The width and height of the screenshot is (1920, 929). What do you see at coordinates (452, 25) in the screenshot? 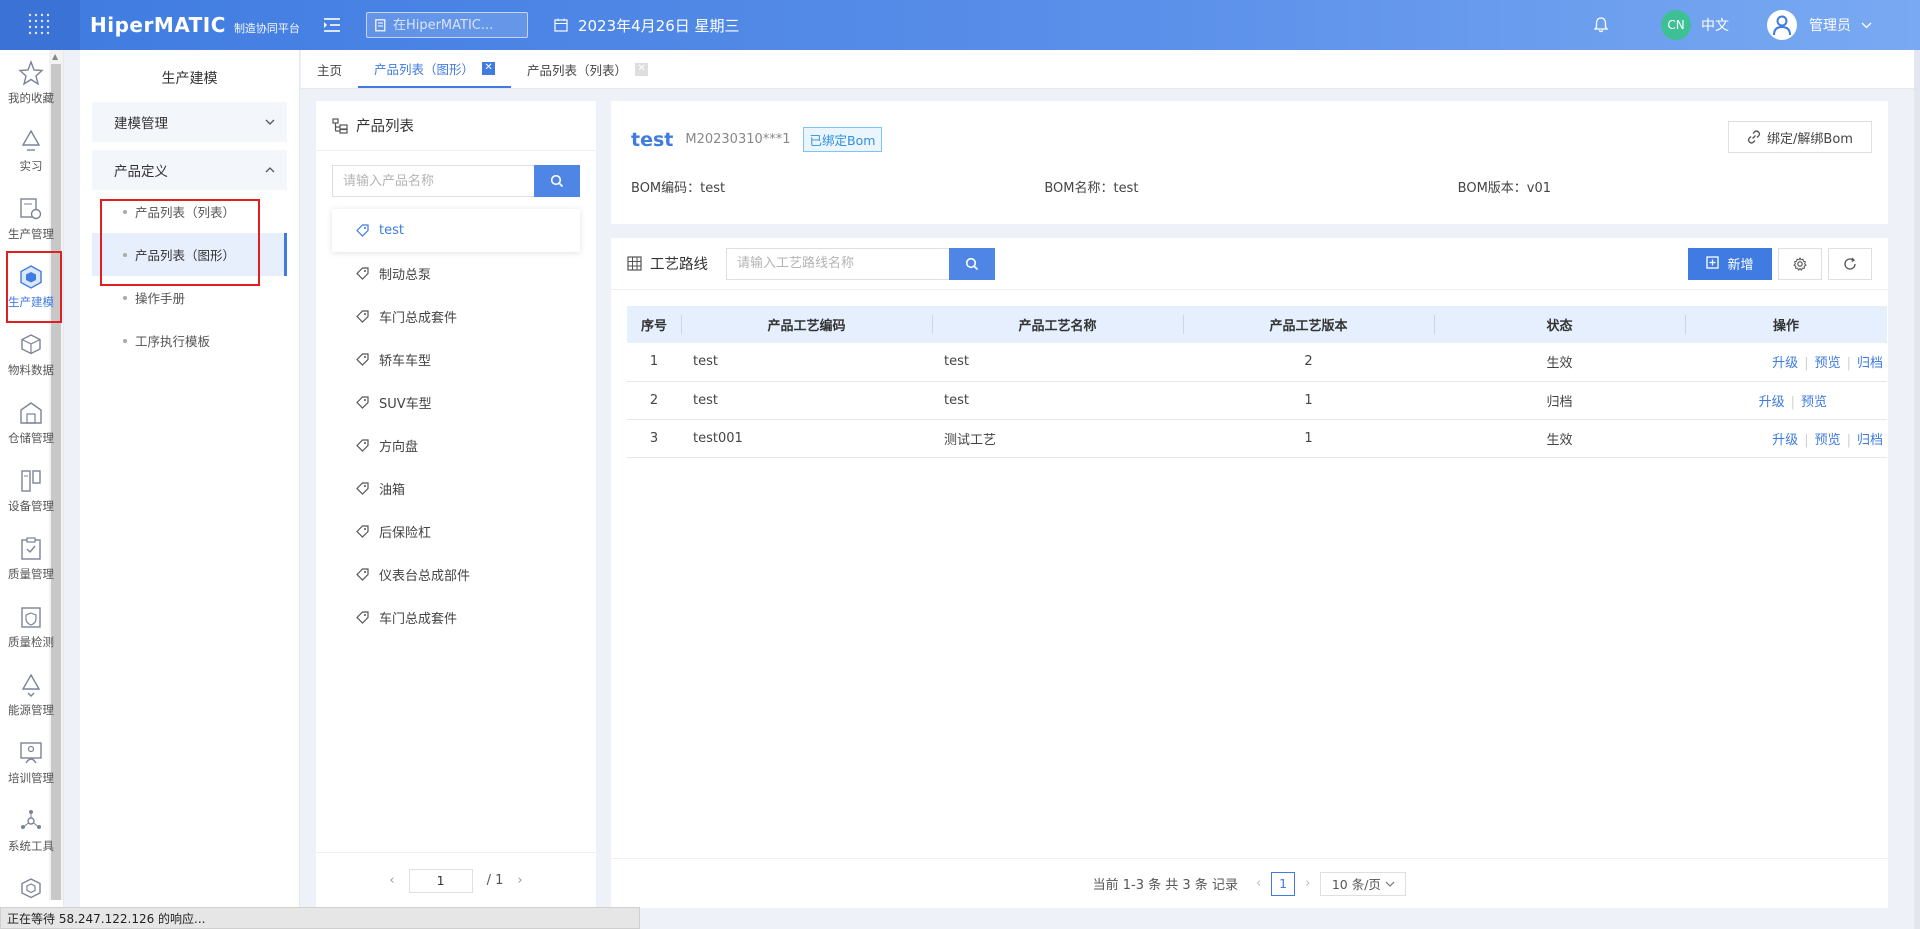
I see `global-search-input` at bounding box center [452, 25].